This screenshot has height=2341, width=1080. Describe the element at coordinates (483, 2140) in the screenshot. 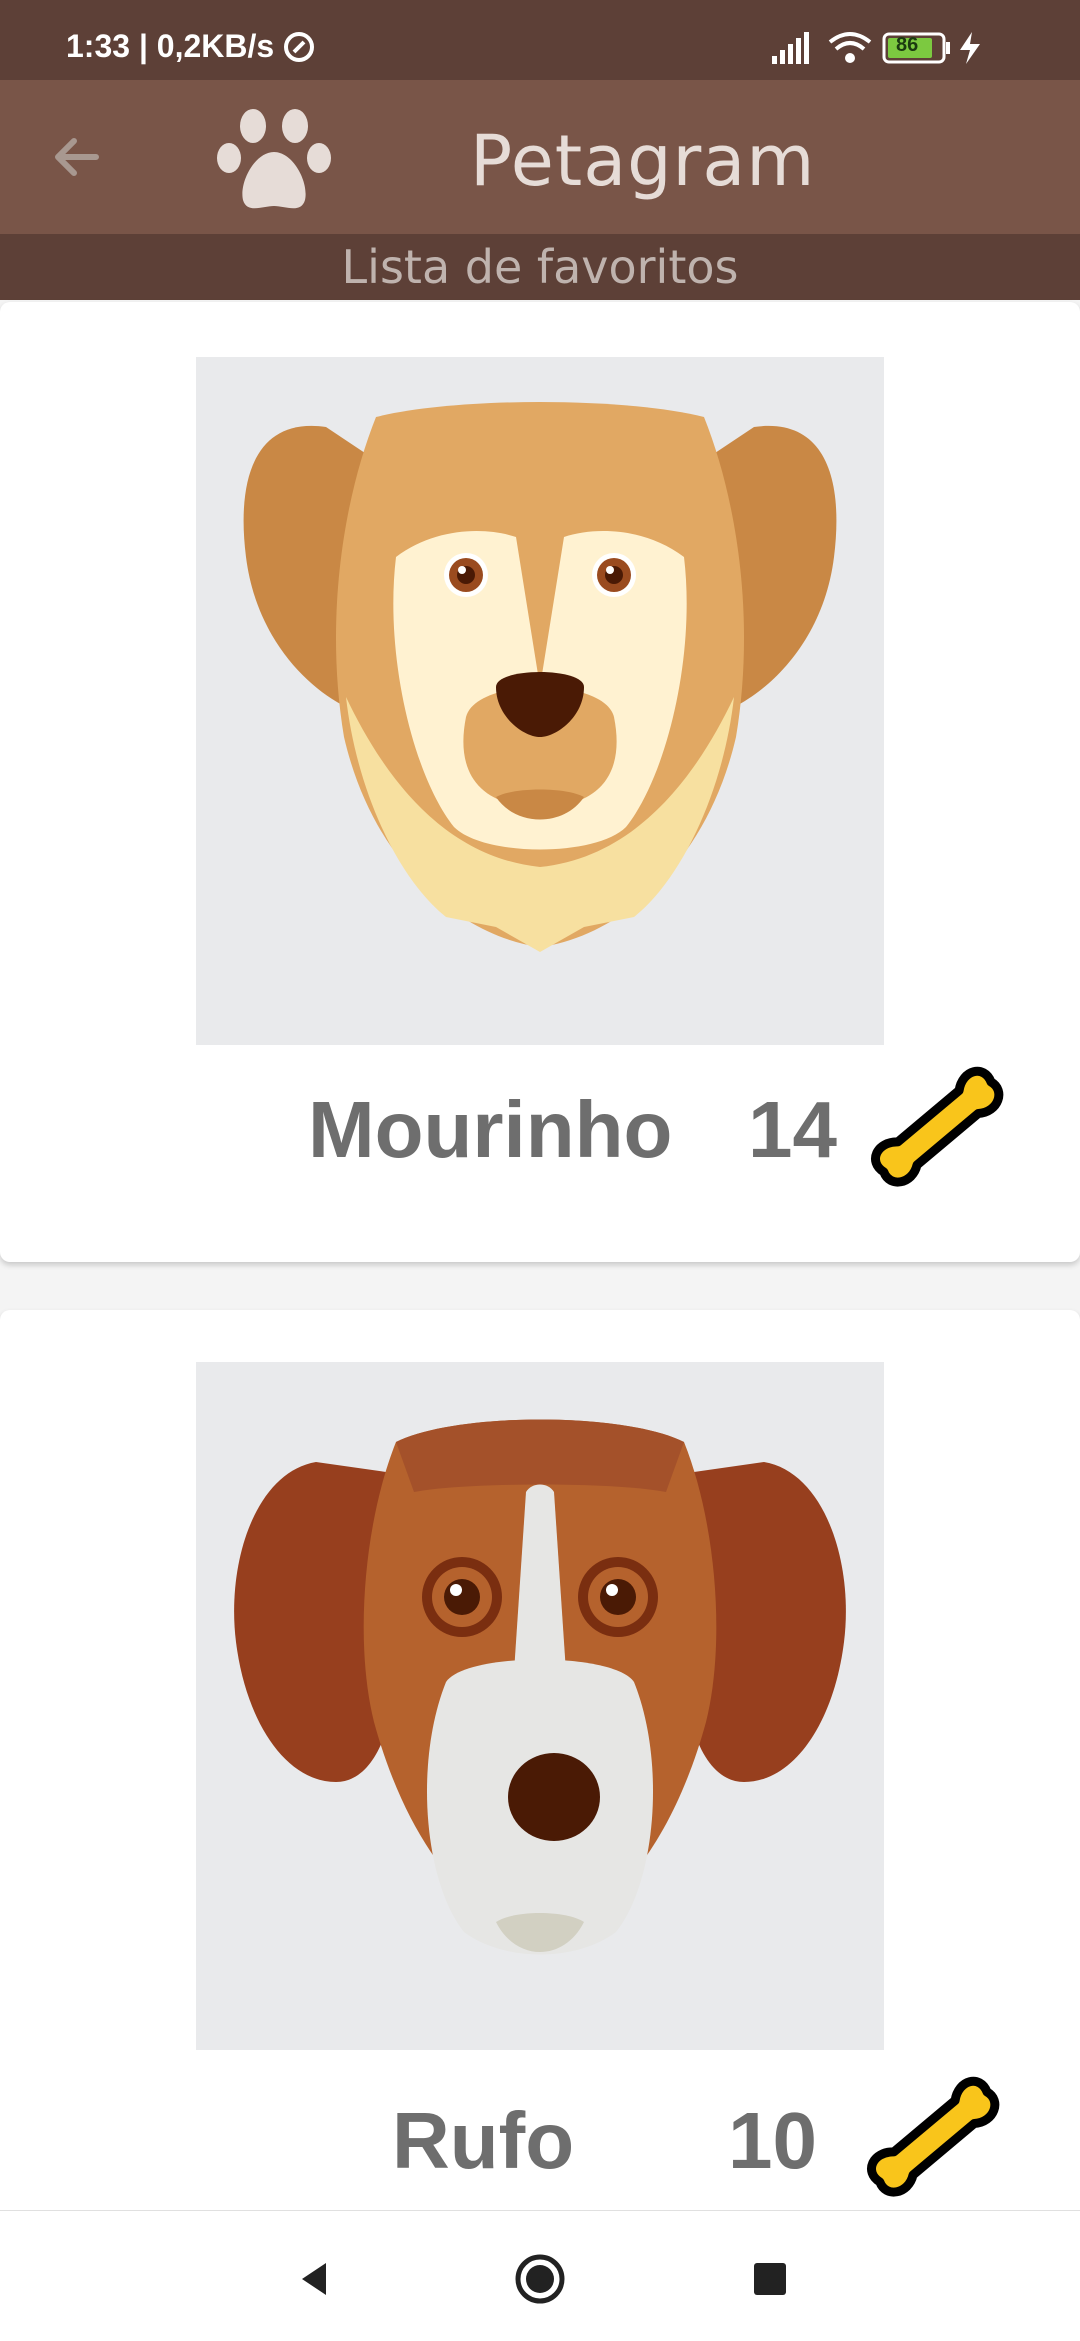

I see `pet-name: Rufo` at that location.